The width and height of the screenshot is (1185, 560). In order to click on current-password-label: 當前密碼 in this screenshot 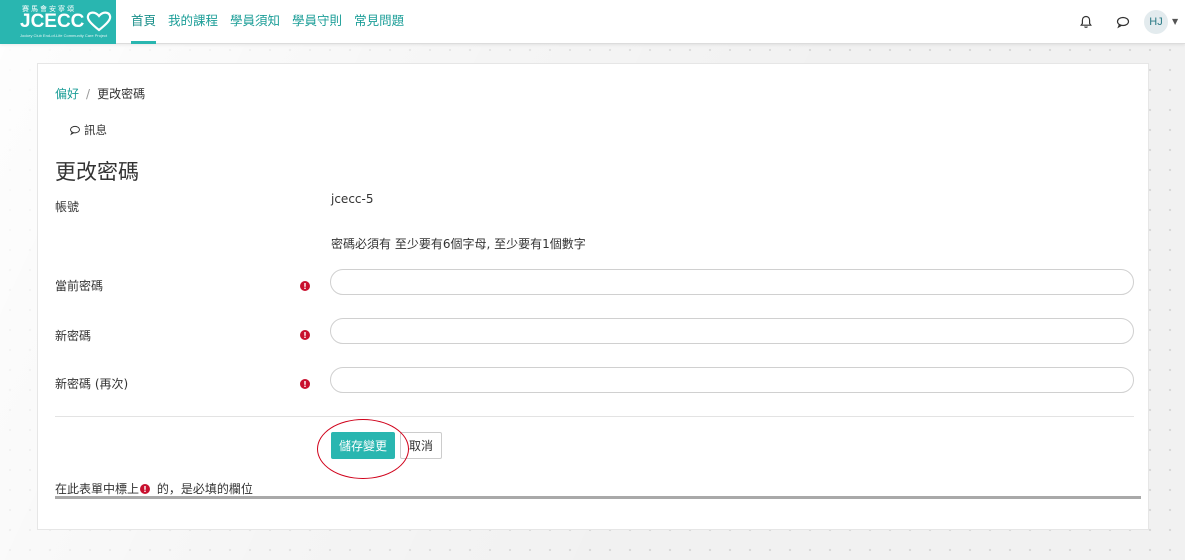, I will do `click(79, 286)`.